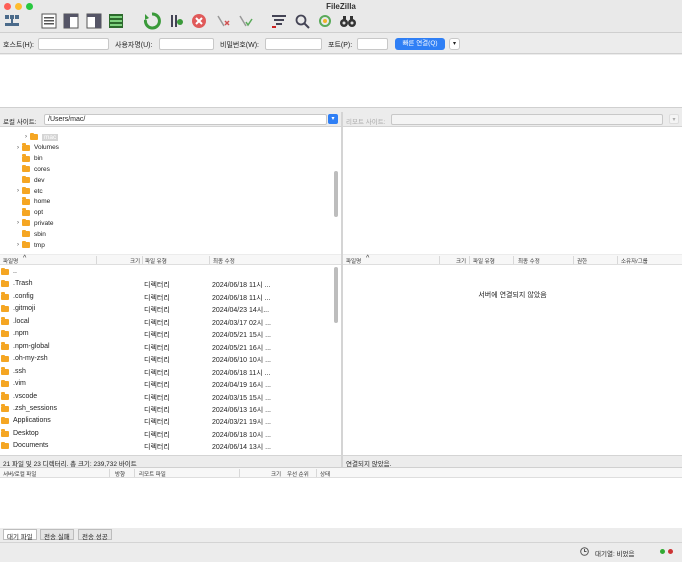 This screenshot has height=562, width=682. I want to click on tree-item-label: bin, so click(38, 159).